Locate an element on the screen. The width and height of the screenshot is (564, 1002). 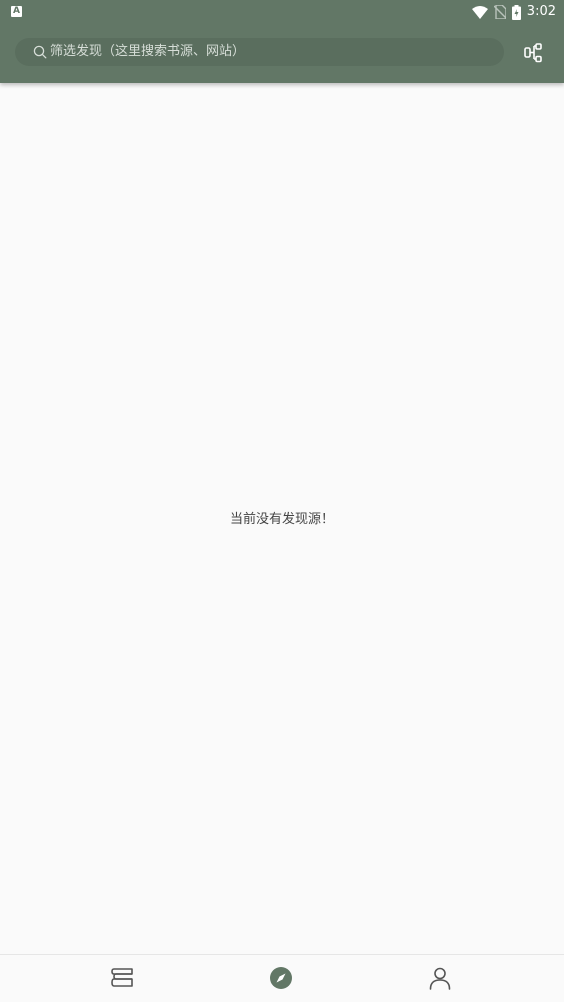
search-icon is located at coordinates (40, 52).